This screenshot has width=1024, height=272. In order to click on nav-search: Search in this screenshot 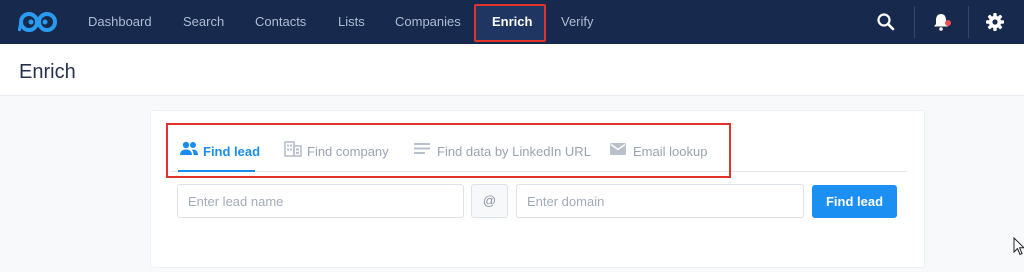, I will do `click(203, 22)`.